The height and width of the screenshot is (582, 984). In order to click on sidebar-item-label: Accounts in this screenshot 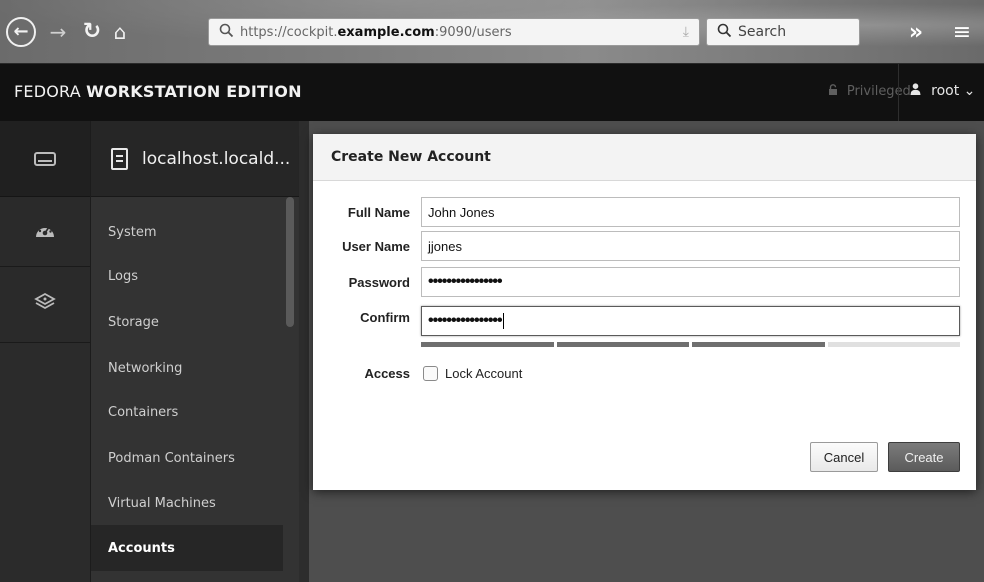, I will do `click(141, 548)`.